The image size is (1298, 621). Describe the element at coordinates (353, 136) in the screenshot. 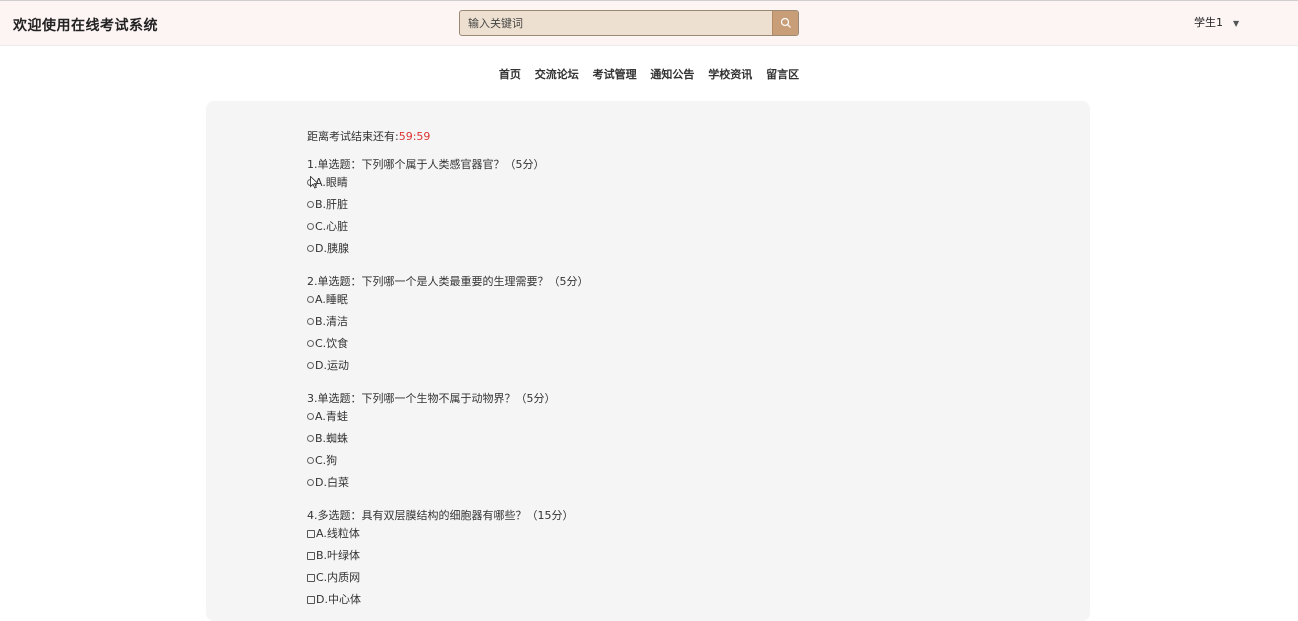

I see `timer-label: 距离考试结束还有:` at that location.